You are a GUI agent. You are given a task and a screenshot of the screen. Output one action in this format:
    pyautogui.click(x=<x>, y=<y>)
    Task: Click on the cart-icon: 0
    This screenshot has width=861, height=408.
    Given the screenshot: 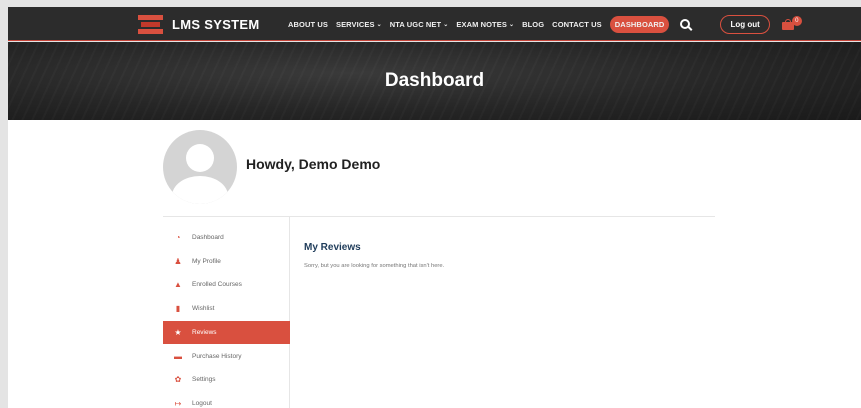 What is the action you would take?
    pyautogui.click(x=791, y=22)
    